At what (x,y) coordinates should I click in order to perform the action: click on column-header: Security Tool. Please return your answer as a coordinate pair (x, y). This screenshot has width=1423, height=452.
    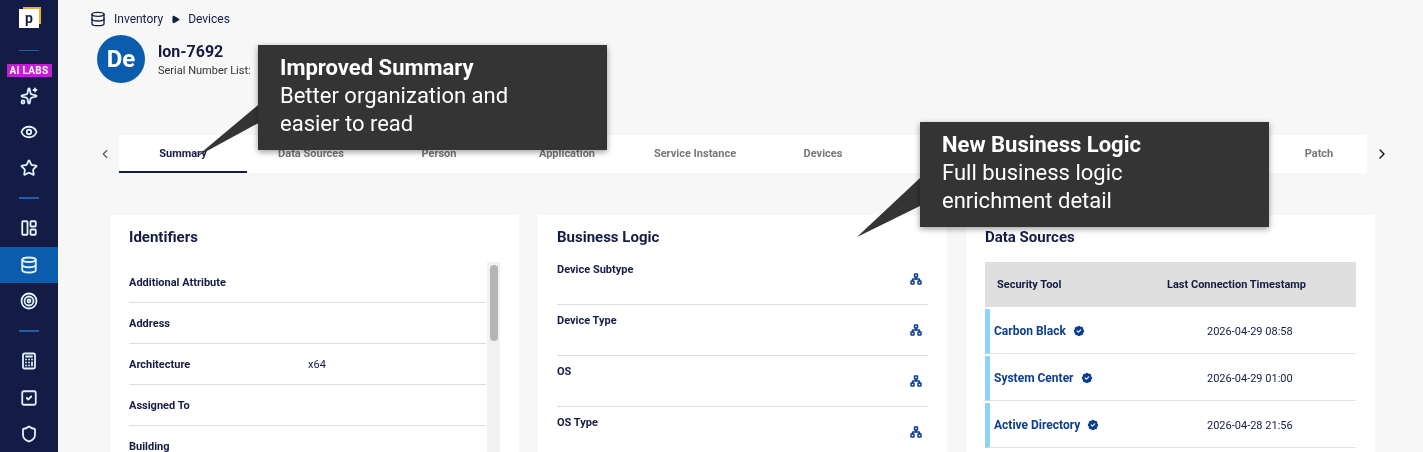
    Looking at the image, I should click on (1029, 284).